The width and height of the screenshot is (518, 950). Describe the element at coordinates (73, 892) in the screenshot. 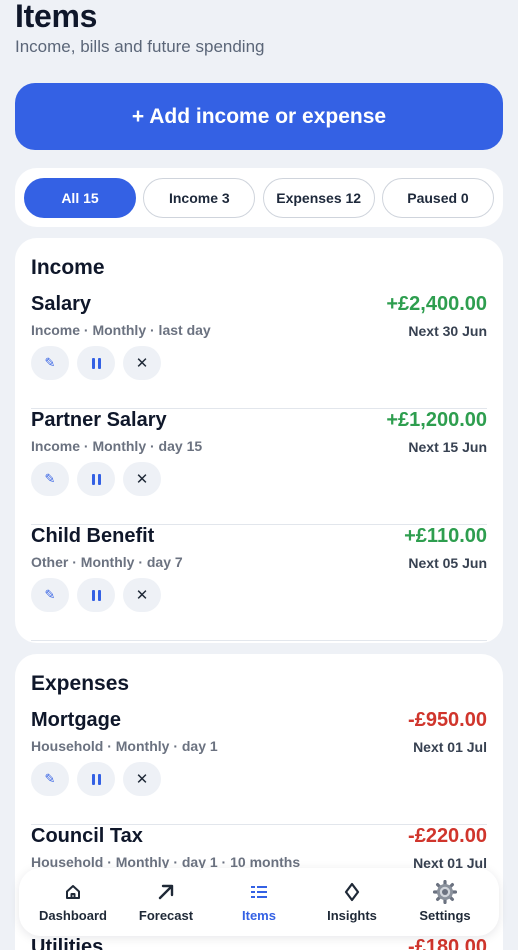

I see `home-icon` at that location.